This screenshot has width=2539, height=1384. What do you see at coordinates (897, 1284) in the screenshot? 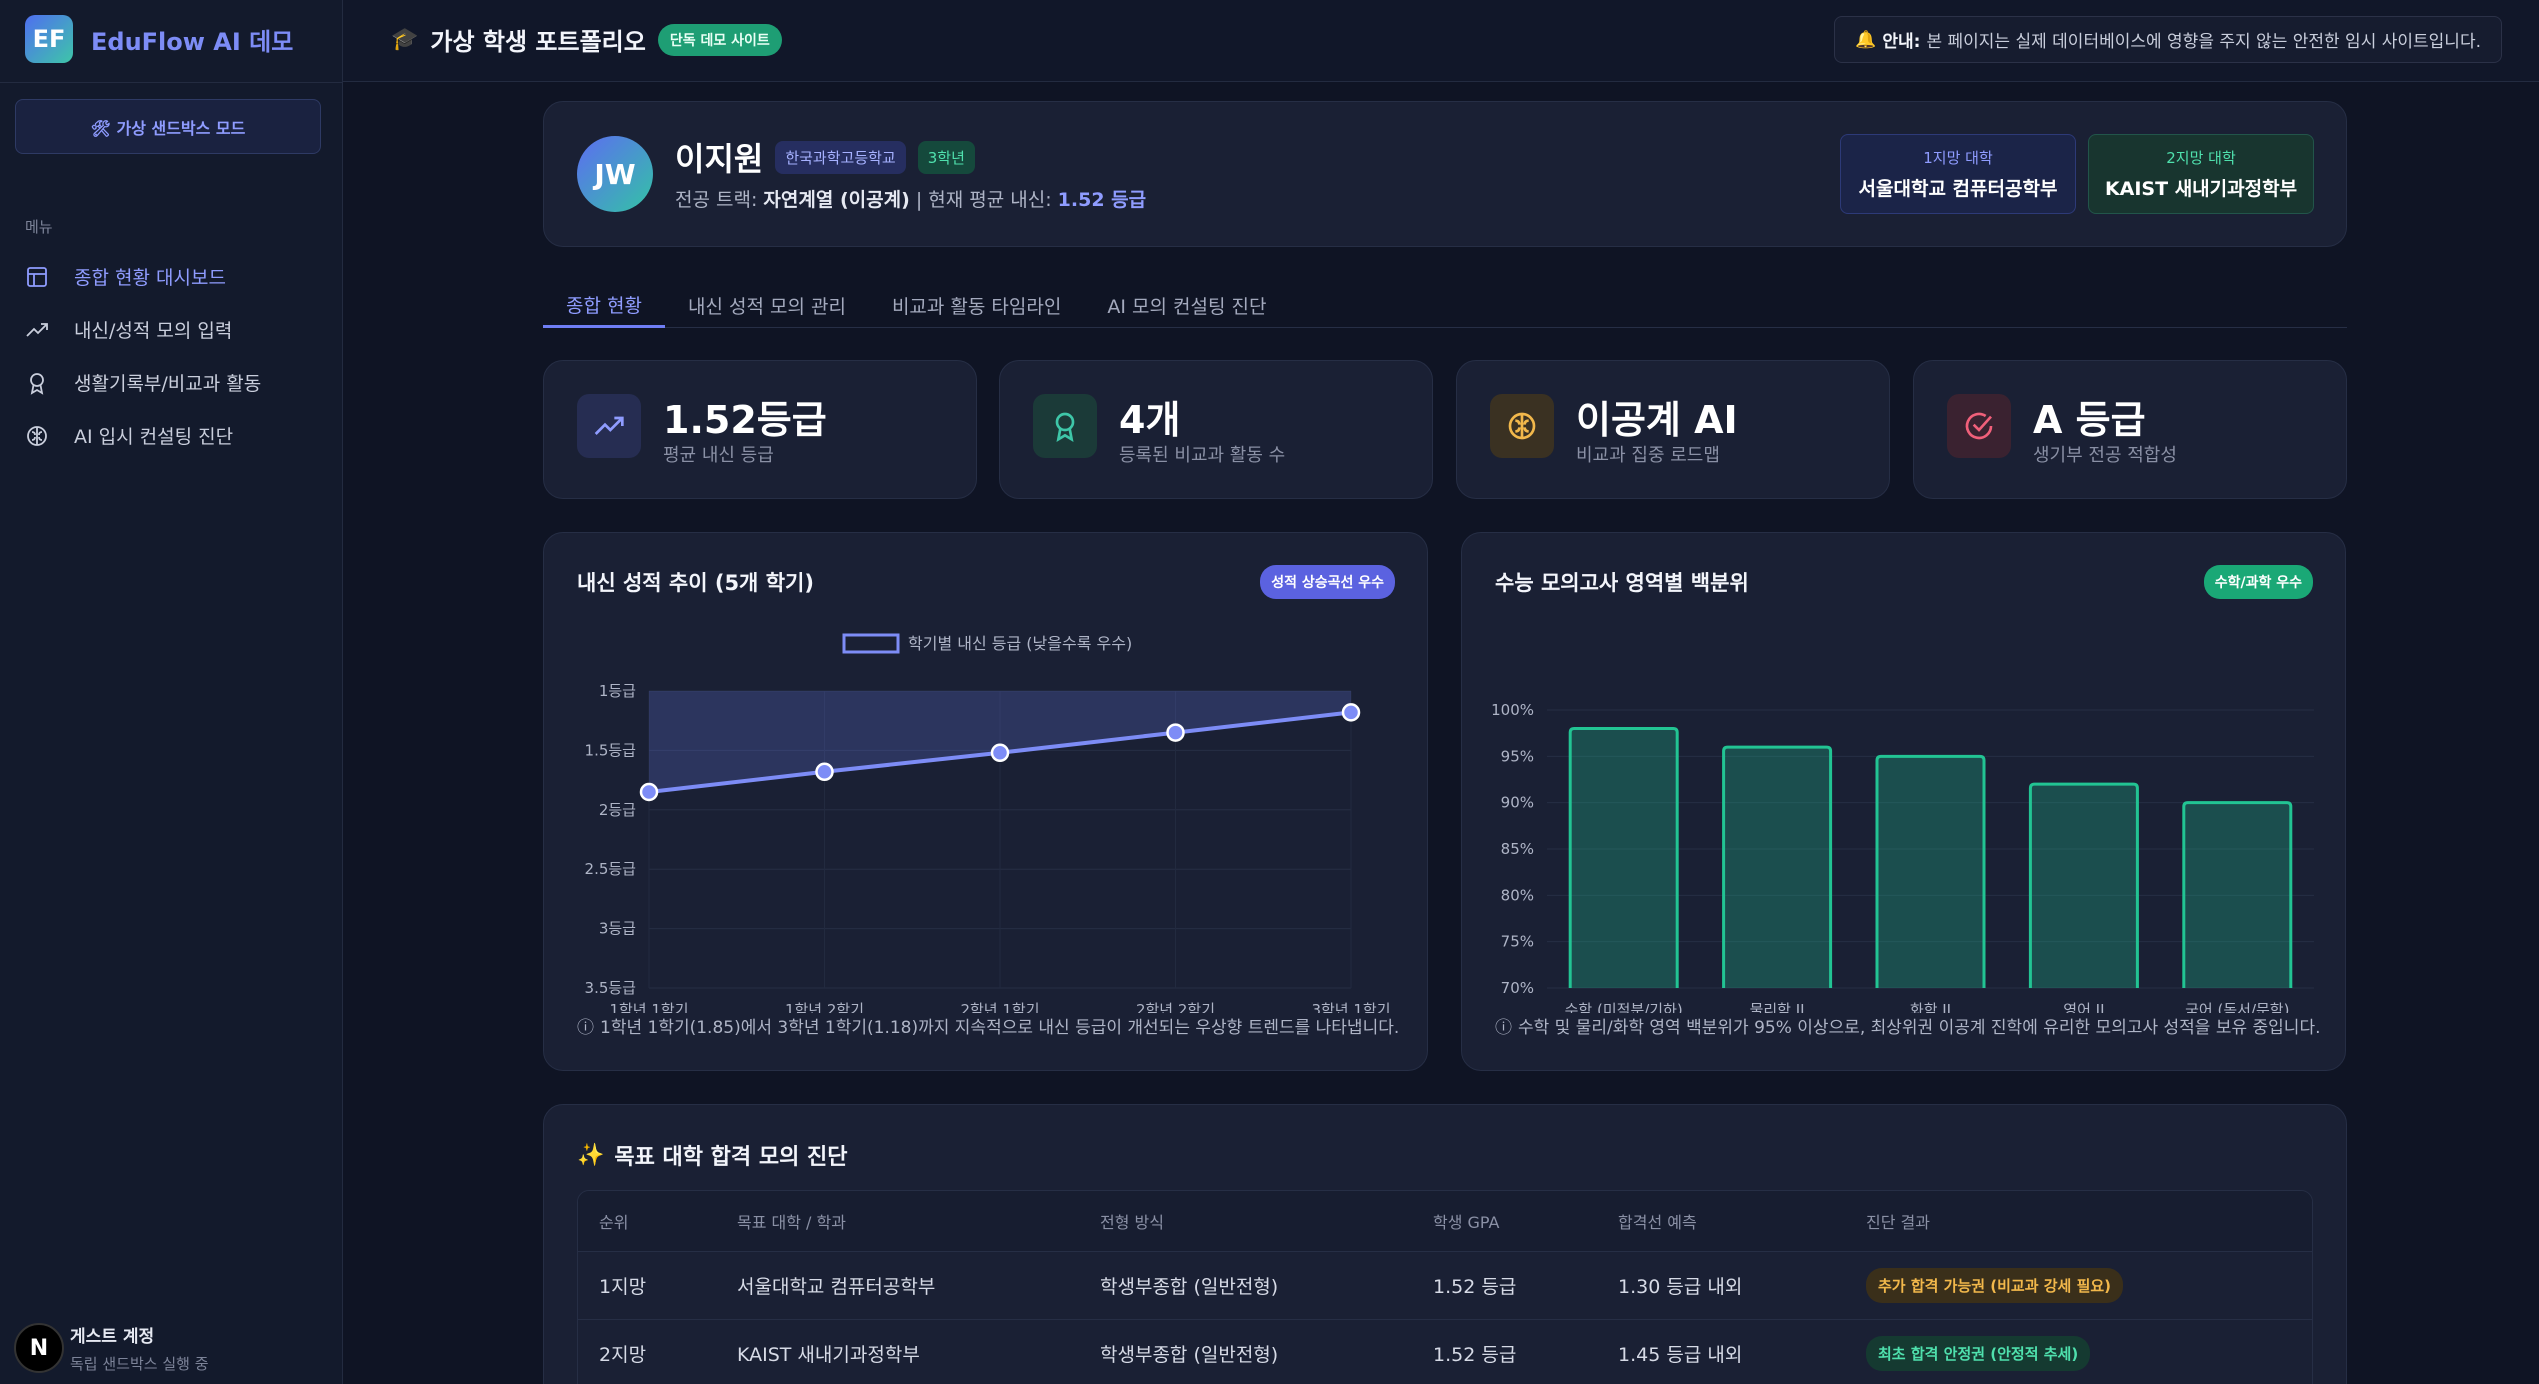
I see `cell-target: 서울대학교 컴퓨터공학부` at bounding box center [897, 1284].